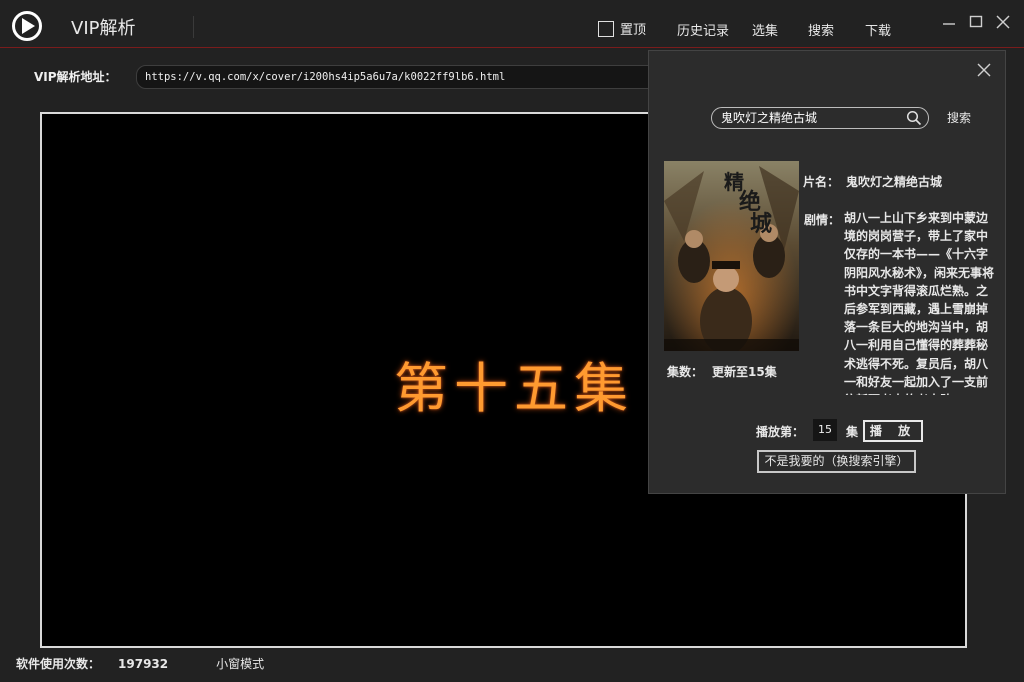  I want to click on title-divider, so click(193, 27).